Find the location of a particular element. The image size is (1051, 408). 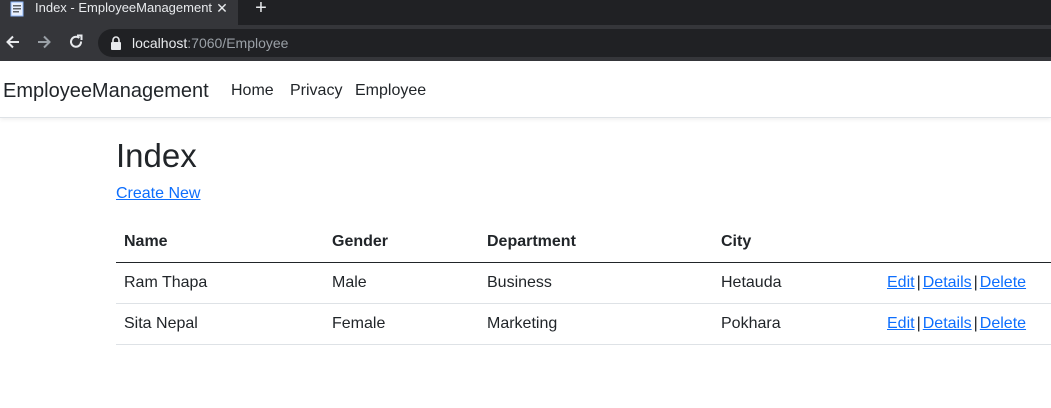

browser-tab: Index - EmployeeManagement ✕ is located at coordinates (119, 12).